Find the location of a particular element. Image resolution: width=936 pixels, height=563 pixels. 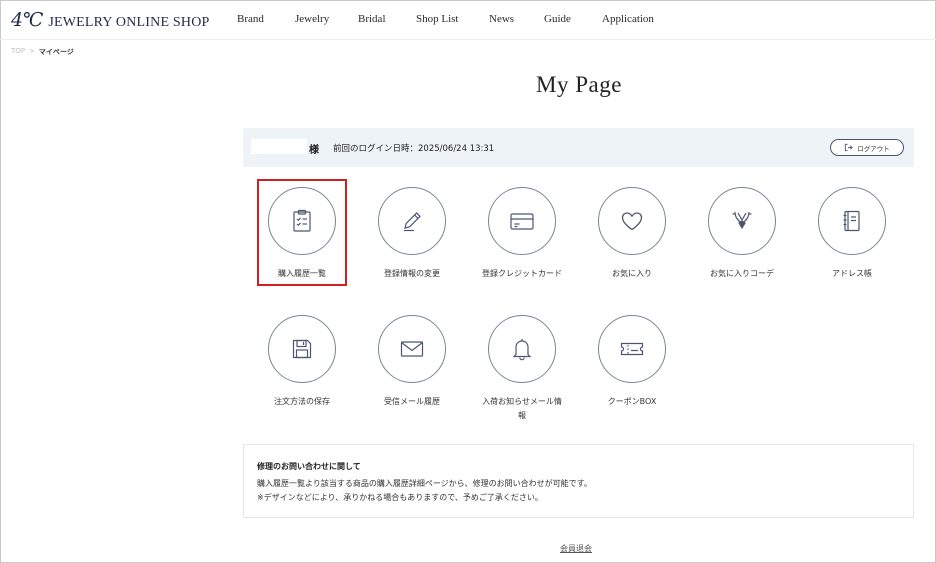

breadcrumb-current: マイページ is located at coordinates (56, 52).